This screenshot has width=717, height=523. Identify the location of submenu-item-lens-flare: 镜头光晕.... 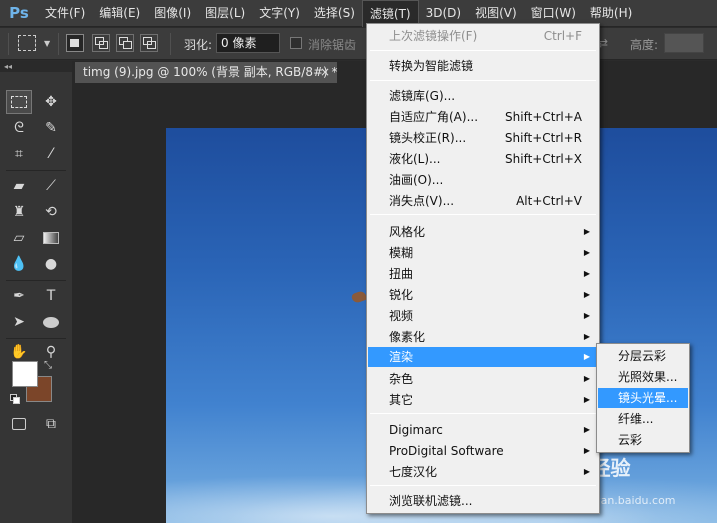
(643, 398).